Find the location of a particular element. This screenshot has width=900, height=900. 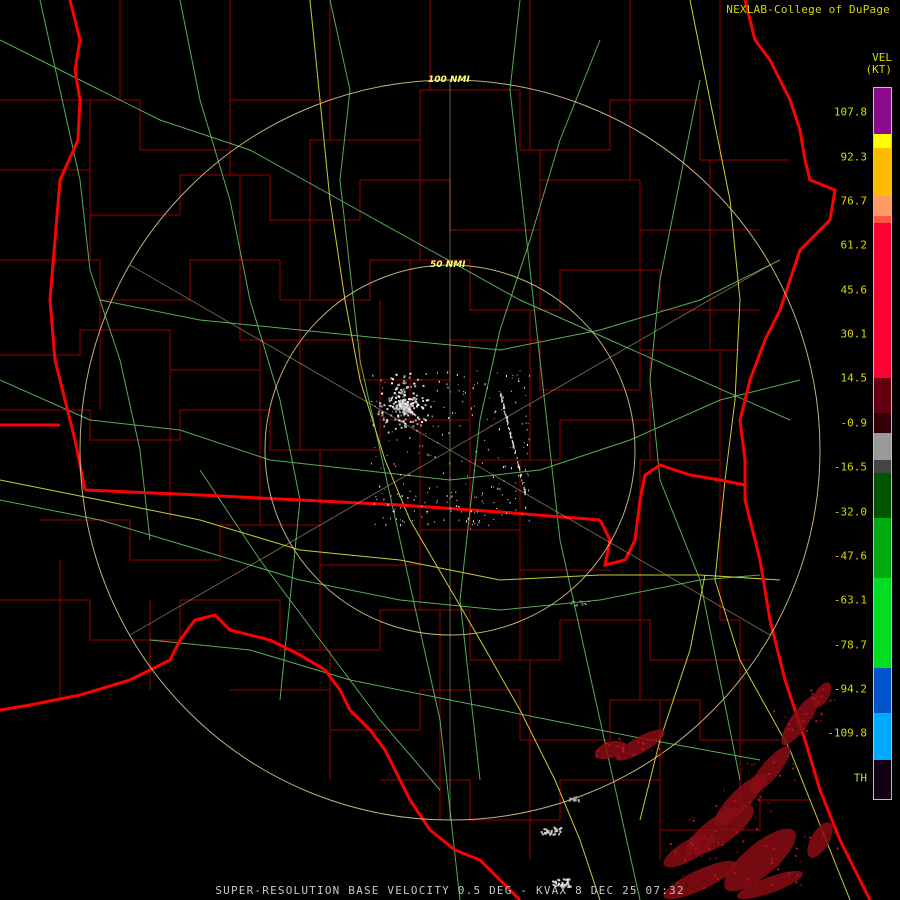

range-label-100: 100 NMI is located at coordinates (449, 80).